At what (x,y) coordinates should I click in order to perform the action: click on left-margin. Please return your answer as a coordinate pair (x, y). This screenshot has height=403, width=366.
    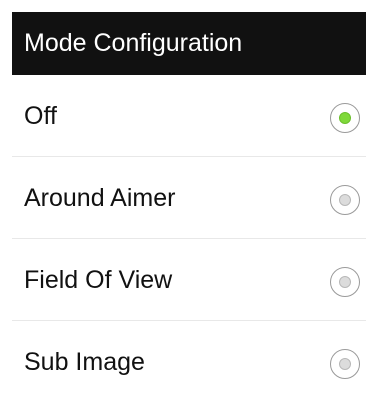
    Looking at the image, I should click on (6, 43).